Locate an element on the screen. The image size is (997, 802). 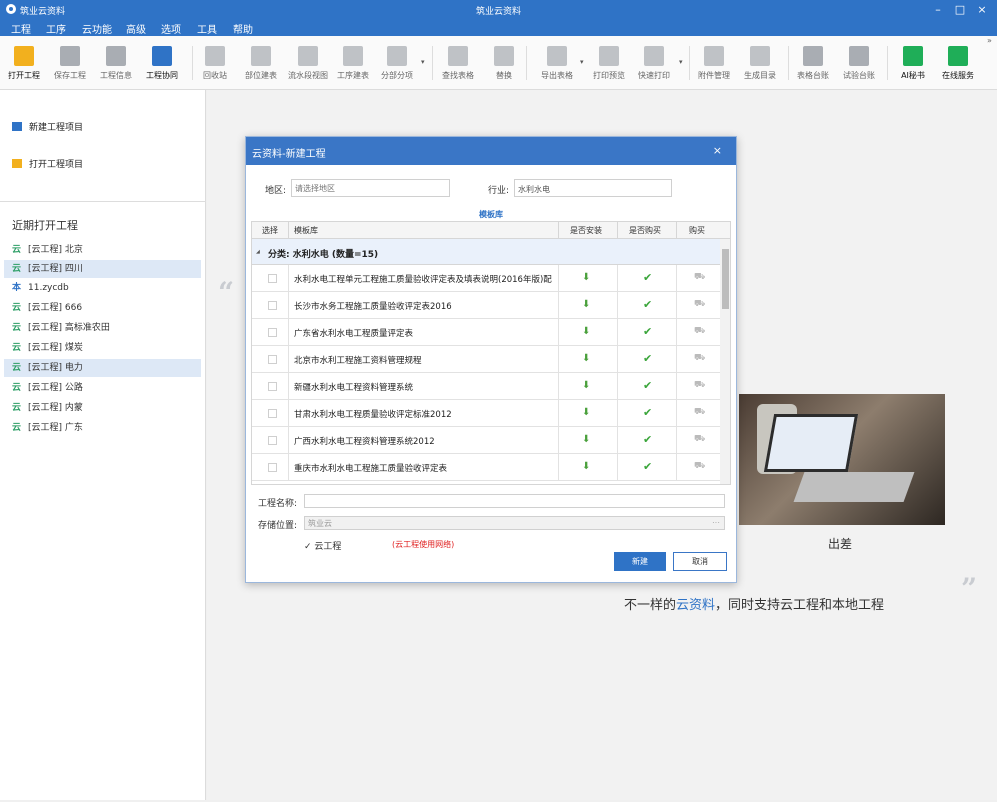
project-collaboration-button: 工程协同 is located at coordinates (162, 63).